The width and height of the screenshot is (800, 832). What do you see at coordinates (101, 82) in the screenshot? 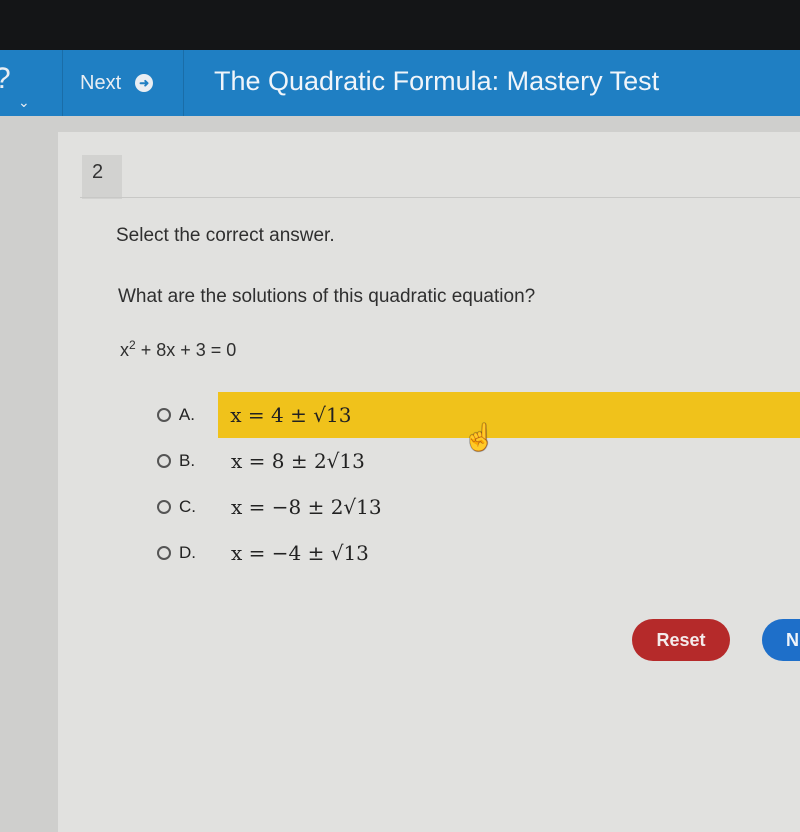
I see `header-next-label: Next` at bounding box center [101, 82].